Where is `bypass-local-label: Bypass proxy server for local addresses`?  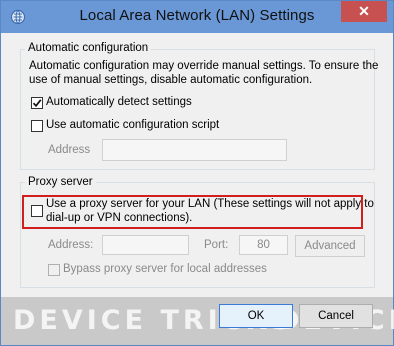 bypass-local-label: Bypass proxy server for local addresses is located at coordinates (165, 269).